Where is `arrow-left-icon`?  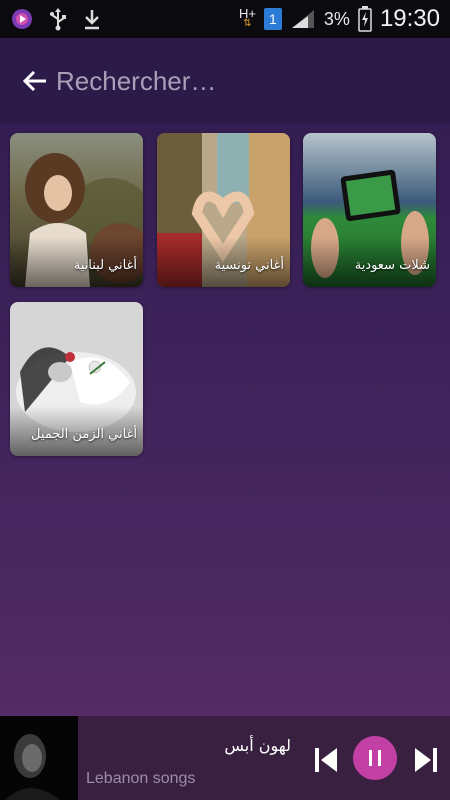
arrow-left-icon is located at coordinates (34, 81).